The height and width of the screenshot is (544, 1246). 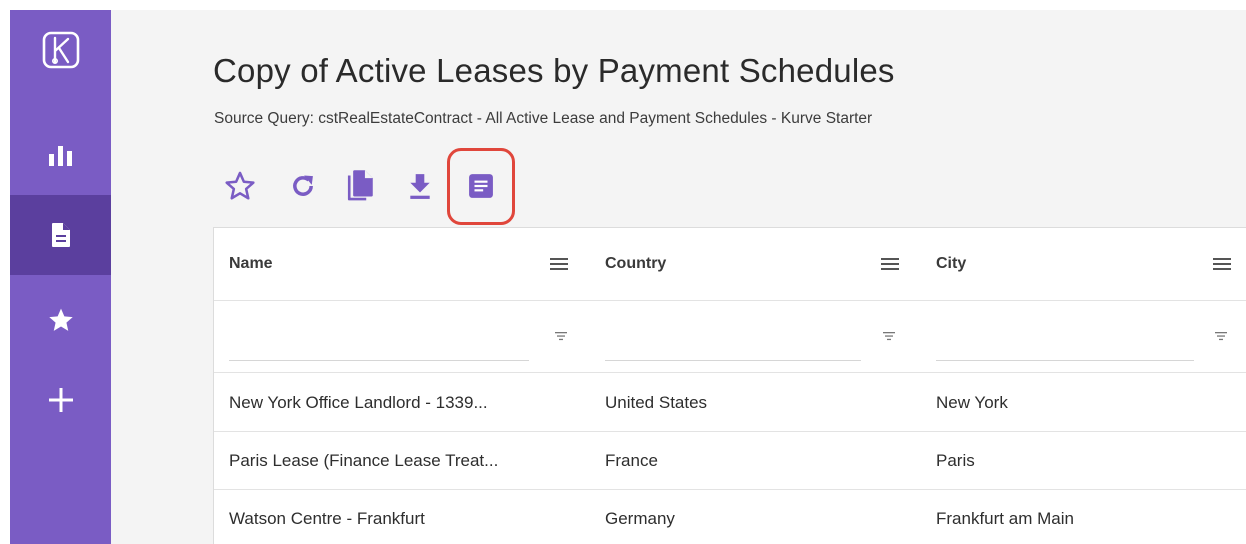 I want to click on cell-city: New York, so click(x=972, y=402).